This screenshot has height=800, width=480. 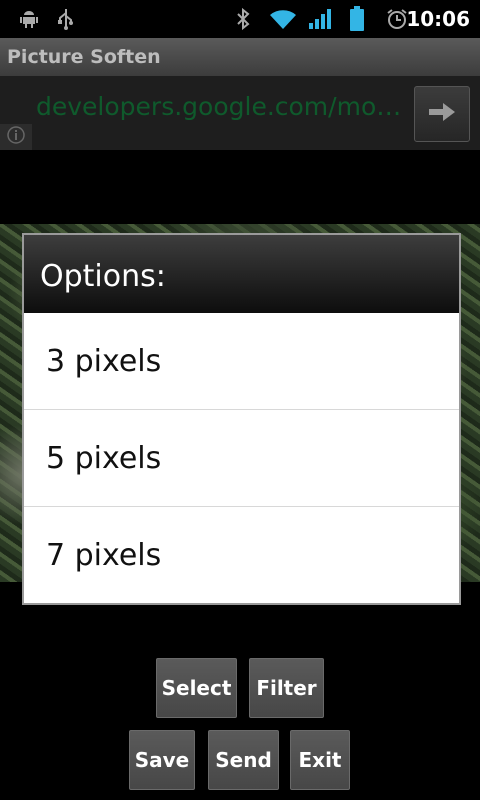 What do you see at coordinates (103, 276) in the screenshot?
I see `dialog-title: Options:` at bounding box center [103, 276].